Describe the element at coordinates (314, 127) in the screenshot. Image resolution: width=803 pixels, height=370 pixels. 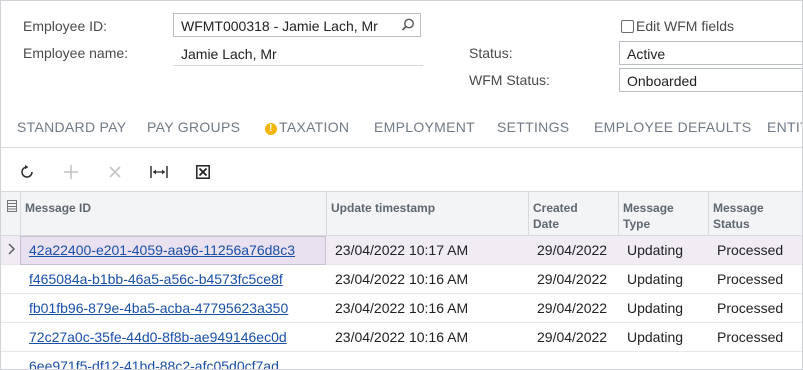
I see `tab-taxation-label: TAXATION` at that location.